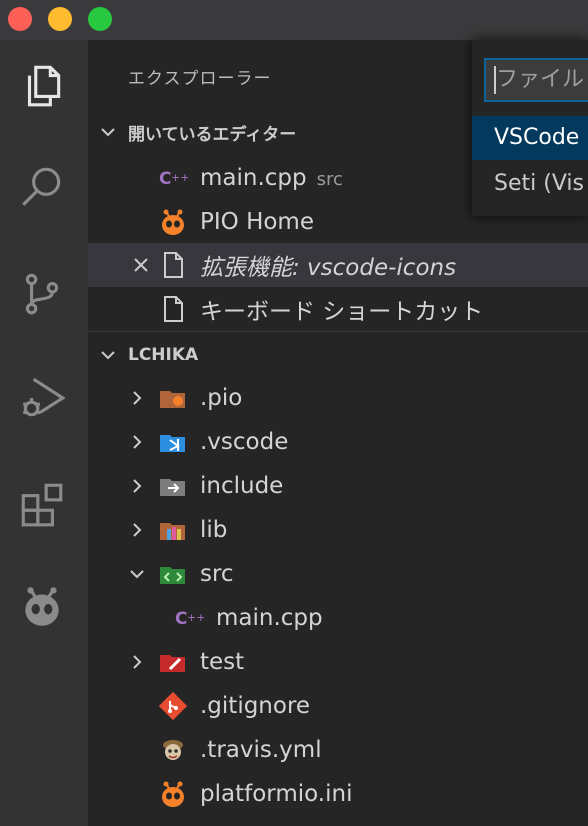 Image resolution: width=588 pixels, height=826 pixels. I want to click on quick-pick-placeholder: ファイル, so click(540, 79).